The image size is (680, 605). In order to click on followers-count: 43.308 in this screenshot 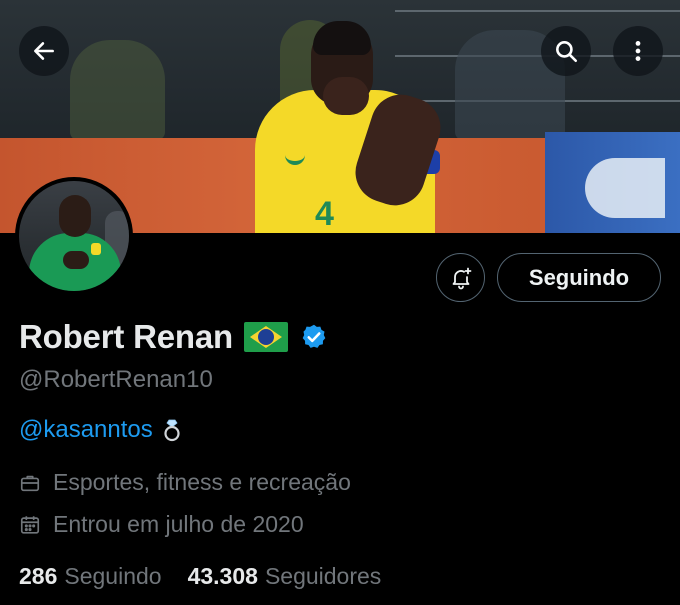, I will do `click(222, 576)`.